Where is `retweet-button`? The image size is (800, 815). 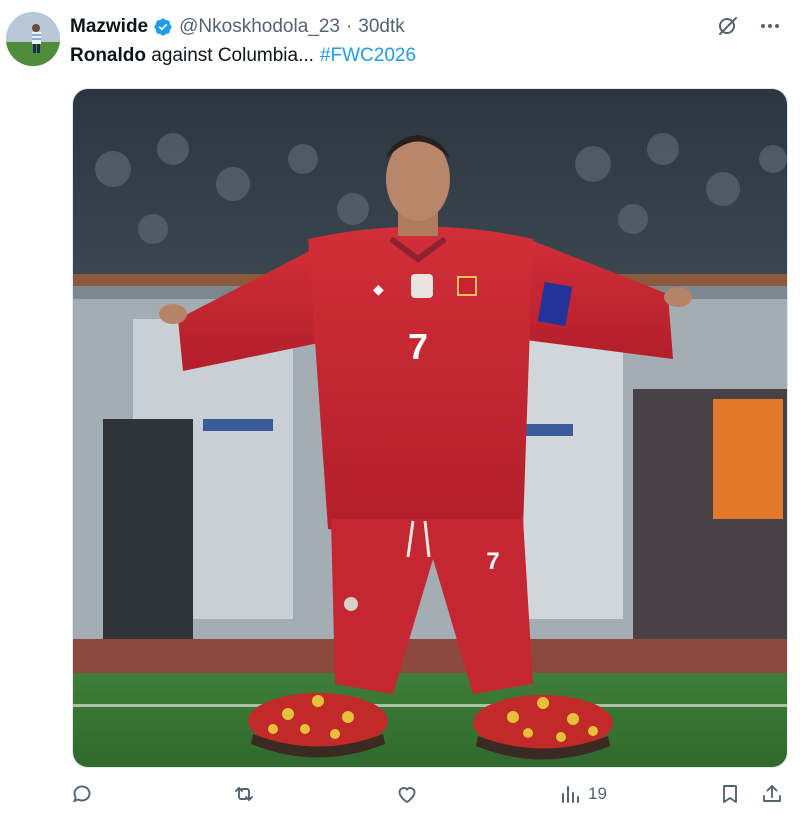
retweet-button is located at coordinates (247, 794).